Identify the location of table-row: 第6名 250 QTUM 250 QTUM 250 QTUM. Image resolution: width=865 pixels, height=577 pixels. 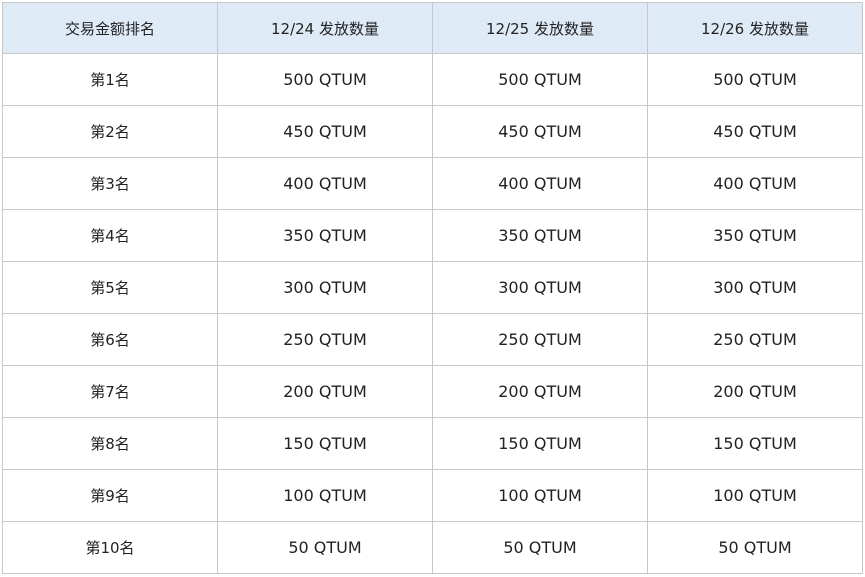
(432, 339).